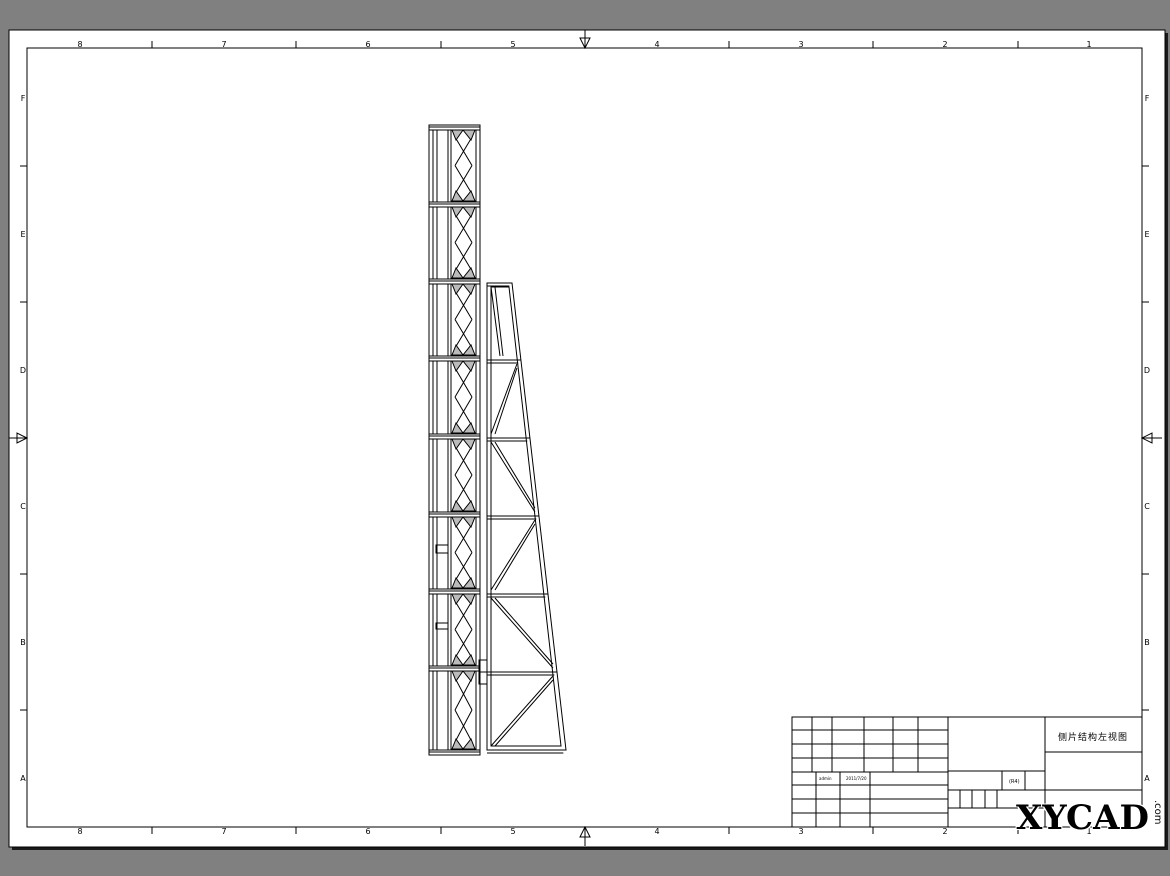 The height and width of the screenshot is (876, 1170). Describe the element at coordinates (1088, 44) in the screenshot. I see `zone-label: 1` at that location.